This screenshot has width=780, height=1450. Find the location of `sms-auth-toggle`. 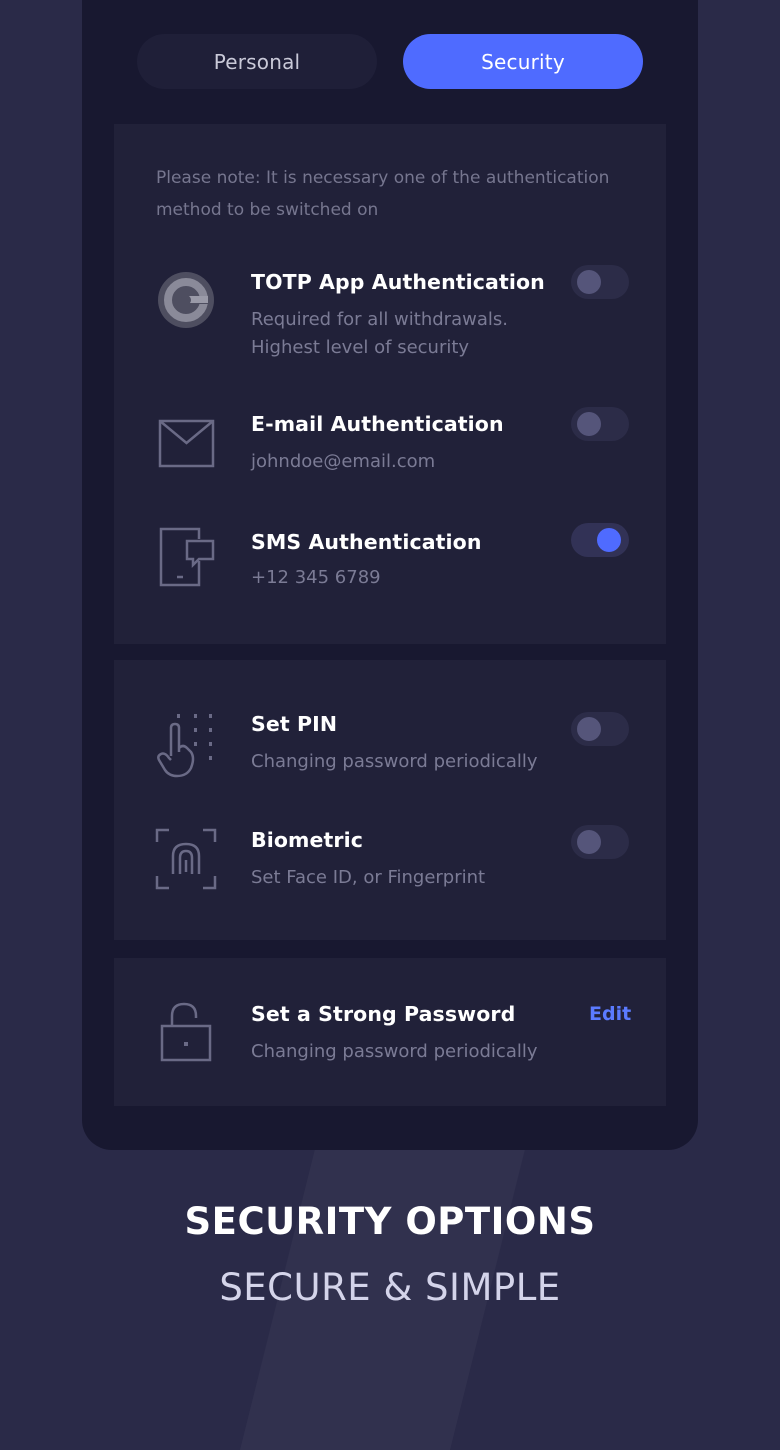

sms-auth-toggle is located at coordinates (600, 540).